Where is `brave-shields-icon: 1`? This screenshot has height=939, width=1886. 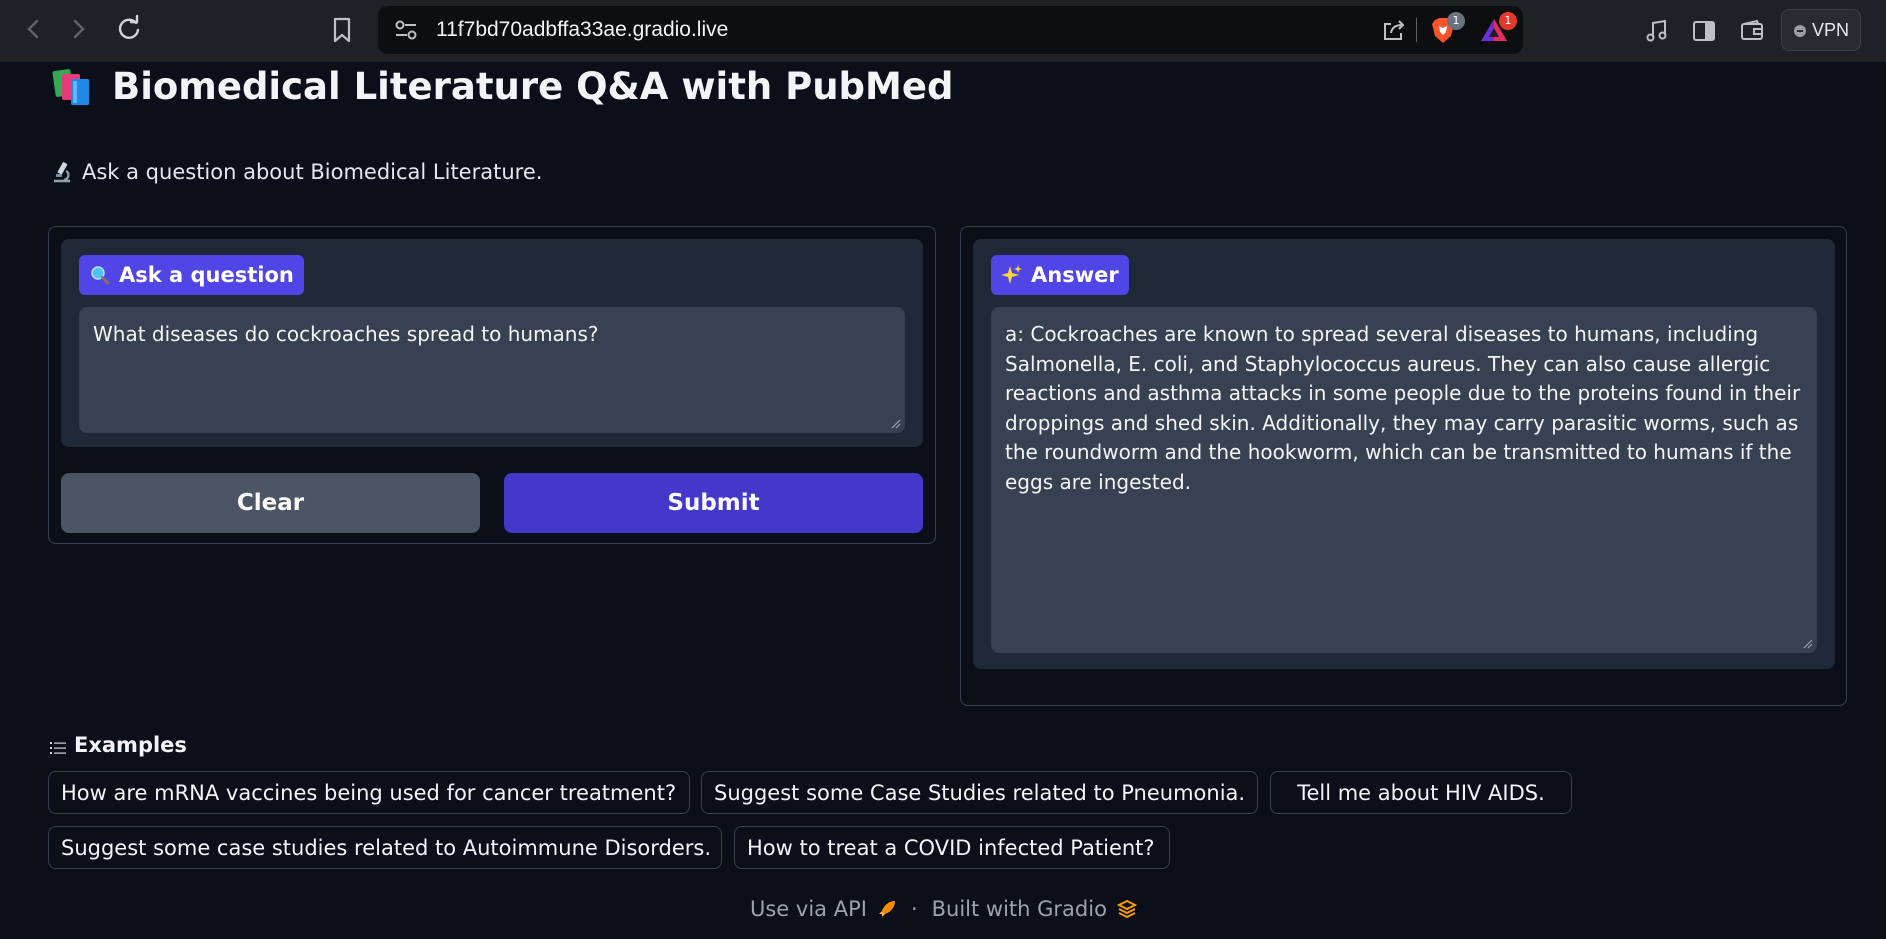 brave-shields-icon: 1 is located at coordinates (1447, 28).